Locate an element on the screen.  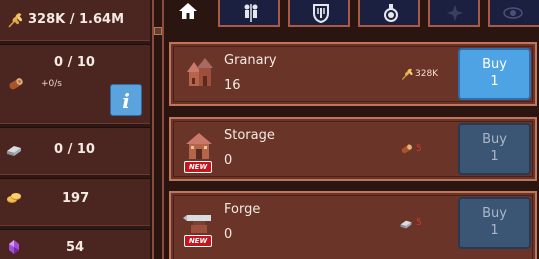
gold-value: 197 is located at coordinates (76, 198).